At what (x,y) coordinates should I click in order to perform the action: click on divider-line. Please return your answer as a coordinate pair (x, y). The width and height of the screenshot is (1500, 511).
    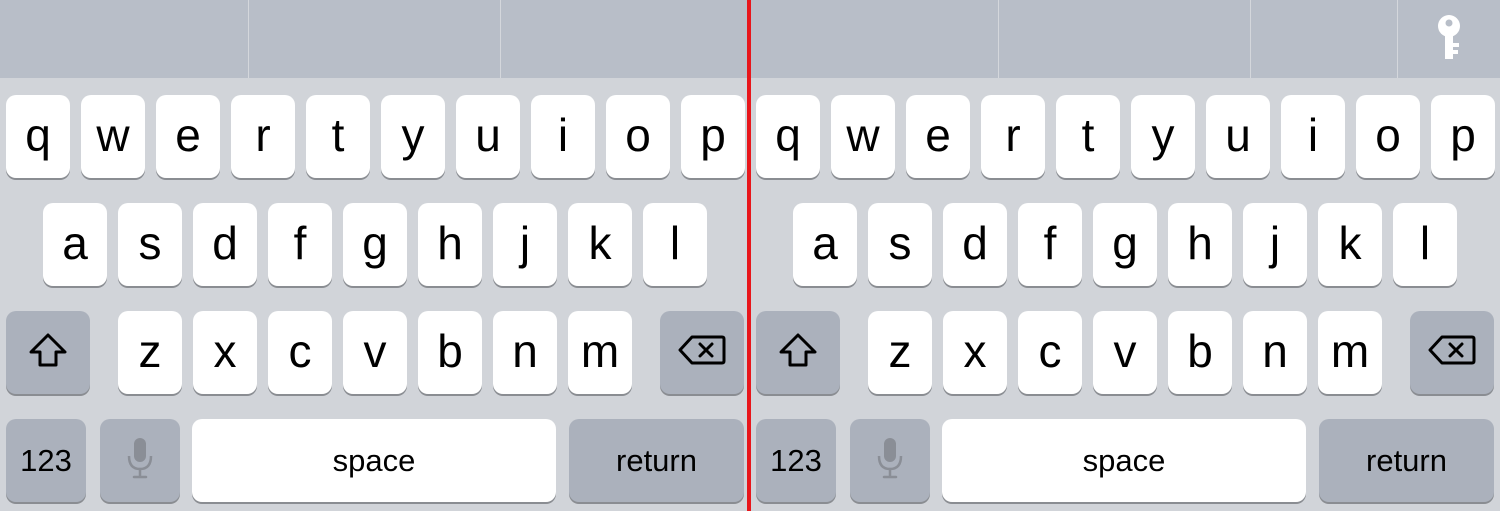
    Looking at the image, I should click on (749, 255).